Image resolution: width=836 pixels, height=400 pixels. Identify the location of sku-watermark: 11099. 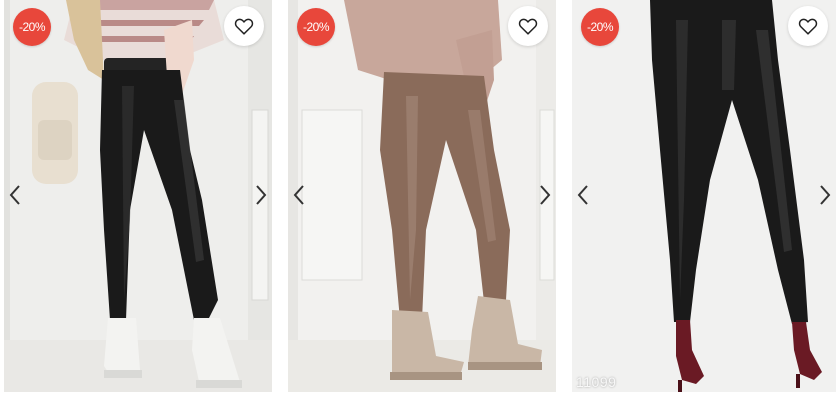
(596, 382).